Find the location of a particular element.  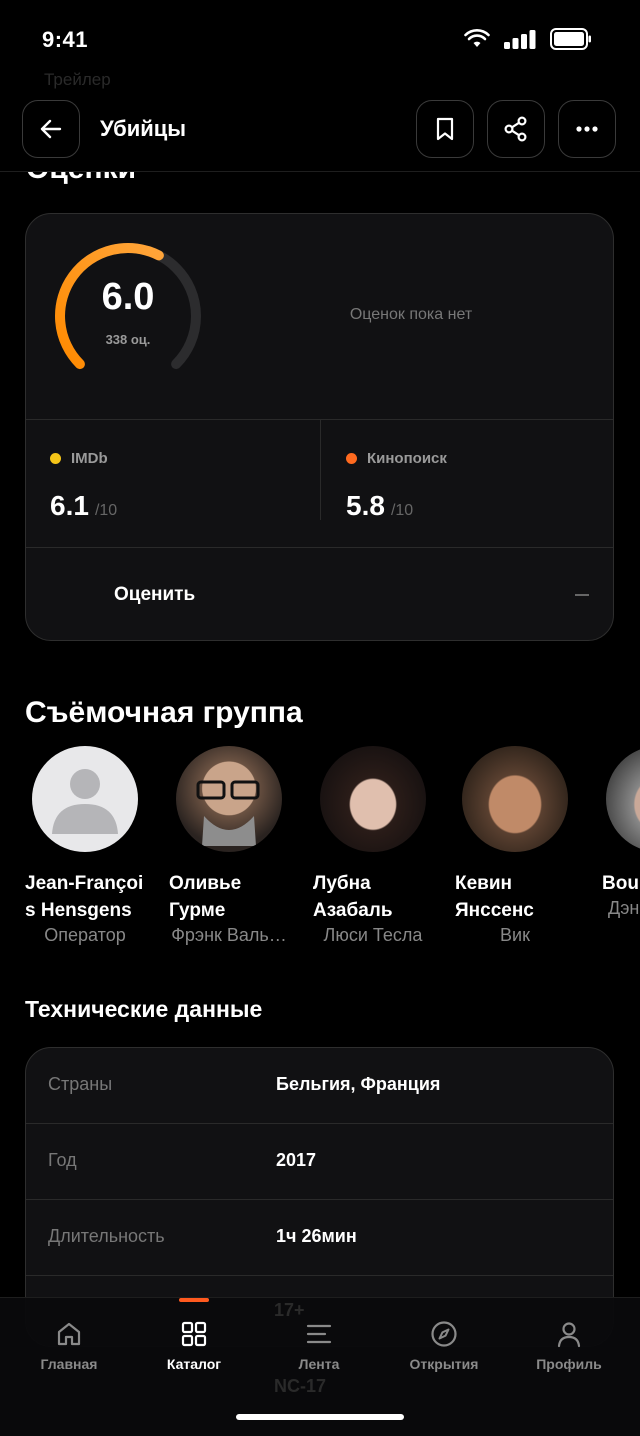

tab-profile: Профиль is located at coordinates (569, 1348).